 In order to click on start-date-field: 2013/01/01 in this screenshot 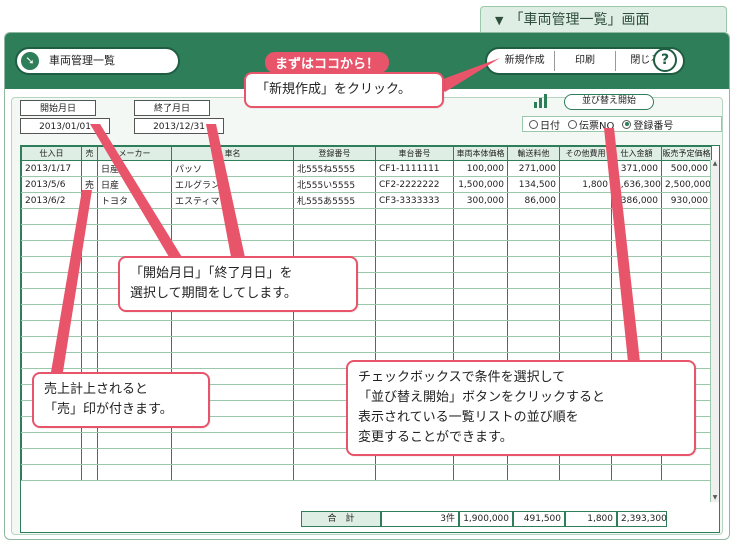, I will do `click(65, 126)`.